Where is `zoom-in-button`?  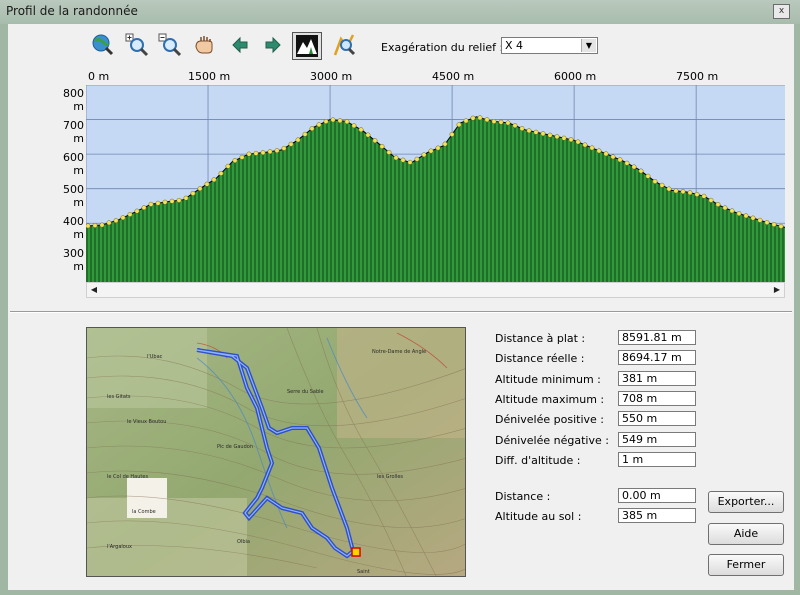
zoom-in-button is located at coordinates (137, 45).